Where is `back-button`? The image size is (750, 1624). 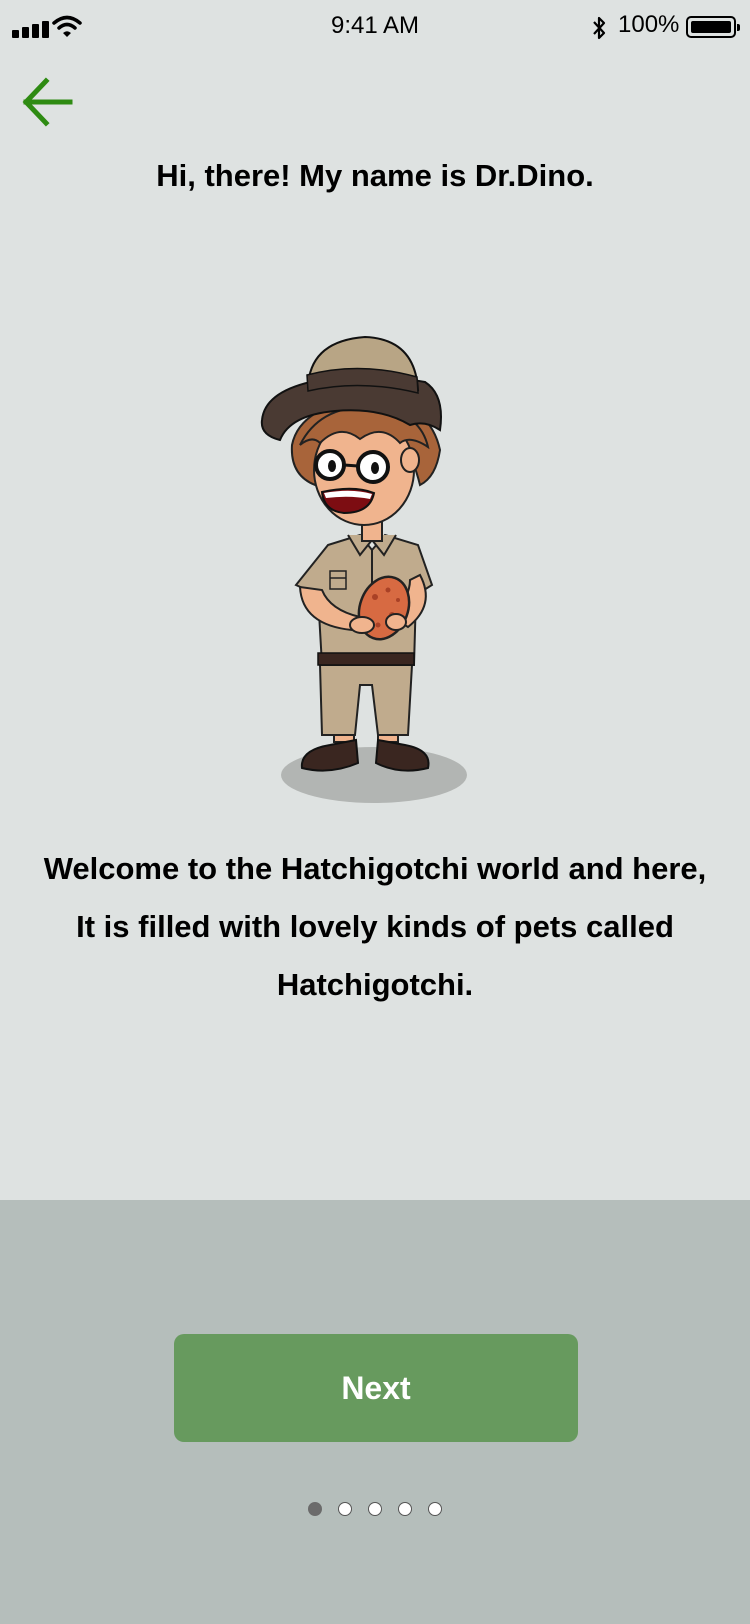
back-button is located at coordinates (46, 102).